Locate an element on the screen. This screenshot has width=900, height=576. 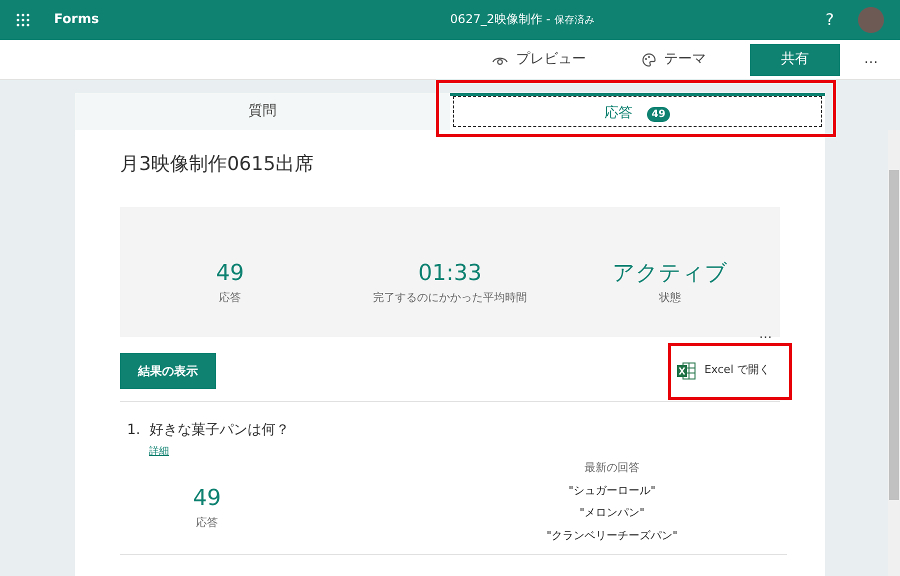
document-title: 0627_2映像制作 - is located at coordinates (501, 19).